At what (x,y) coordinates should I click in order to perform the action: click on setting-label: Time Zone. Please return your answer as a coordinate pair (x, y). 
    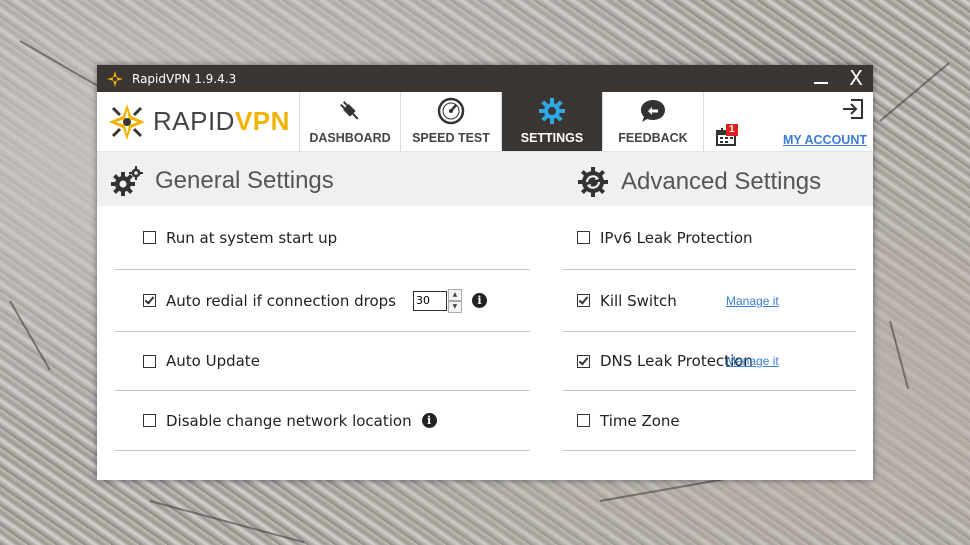
    Looking at the image, I should click on (640, 420).